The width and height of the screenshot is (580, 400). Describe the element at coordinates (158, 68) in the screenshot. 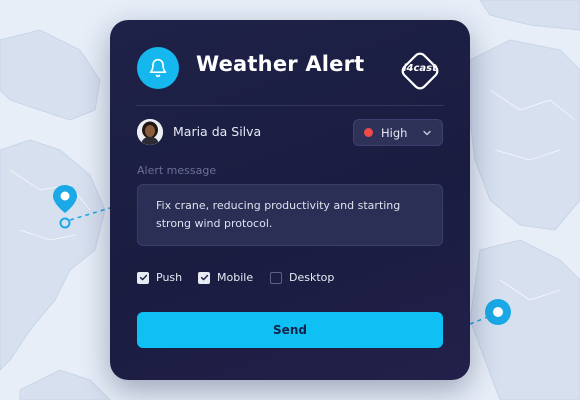

I see `bell-icon` at that location.